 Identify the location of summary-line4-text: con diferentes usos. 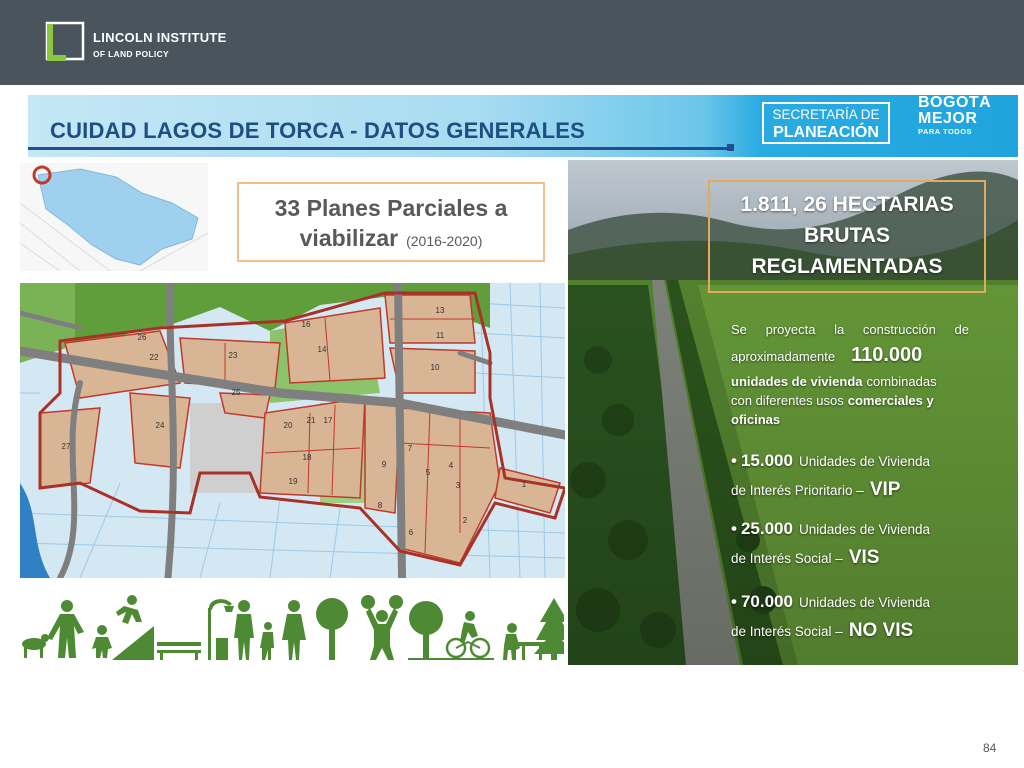
(787, 400).